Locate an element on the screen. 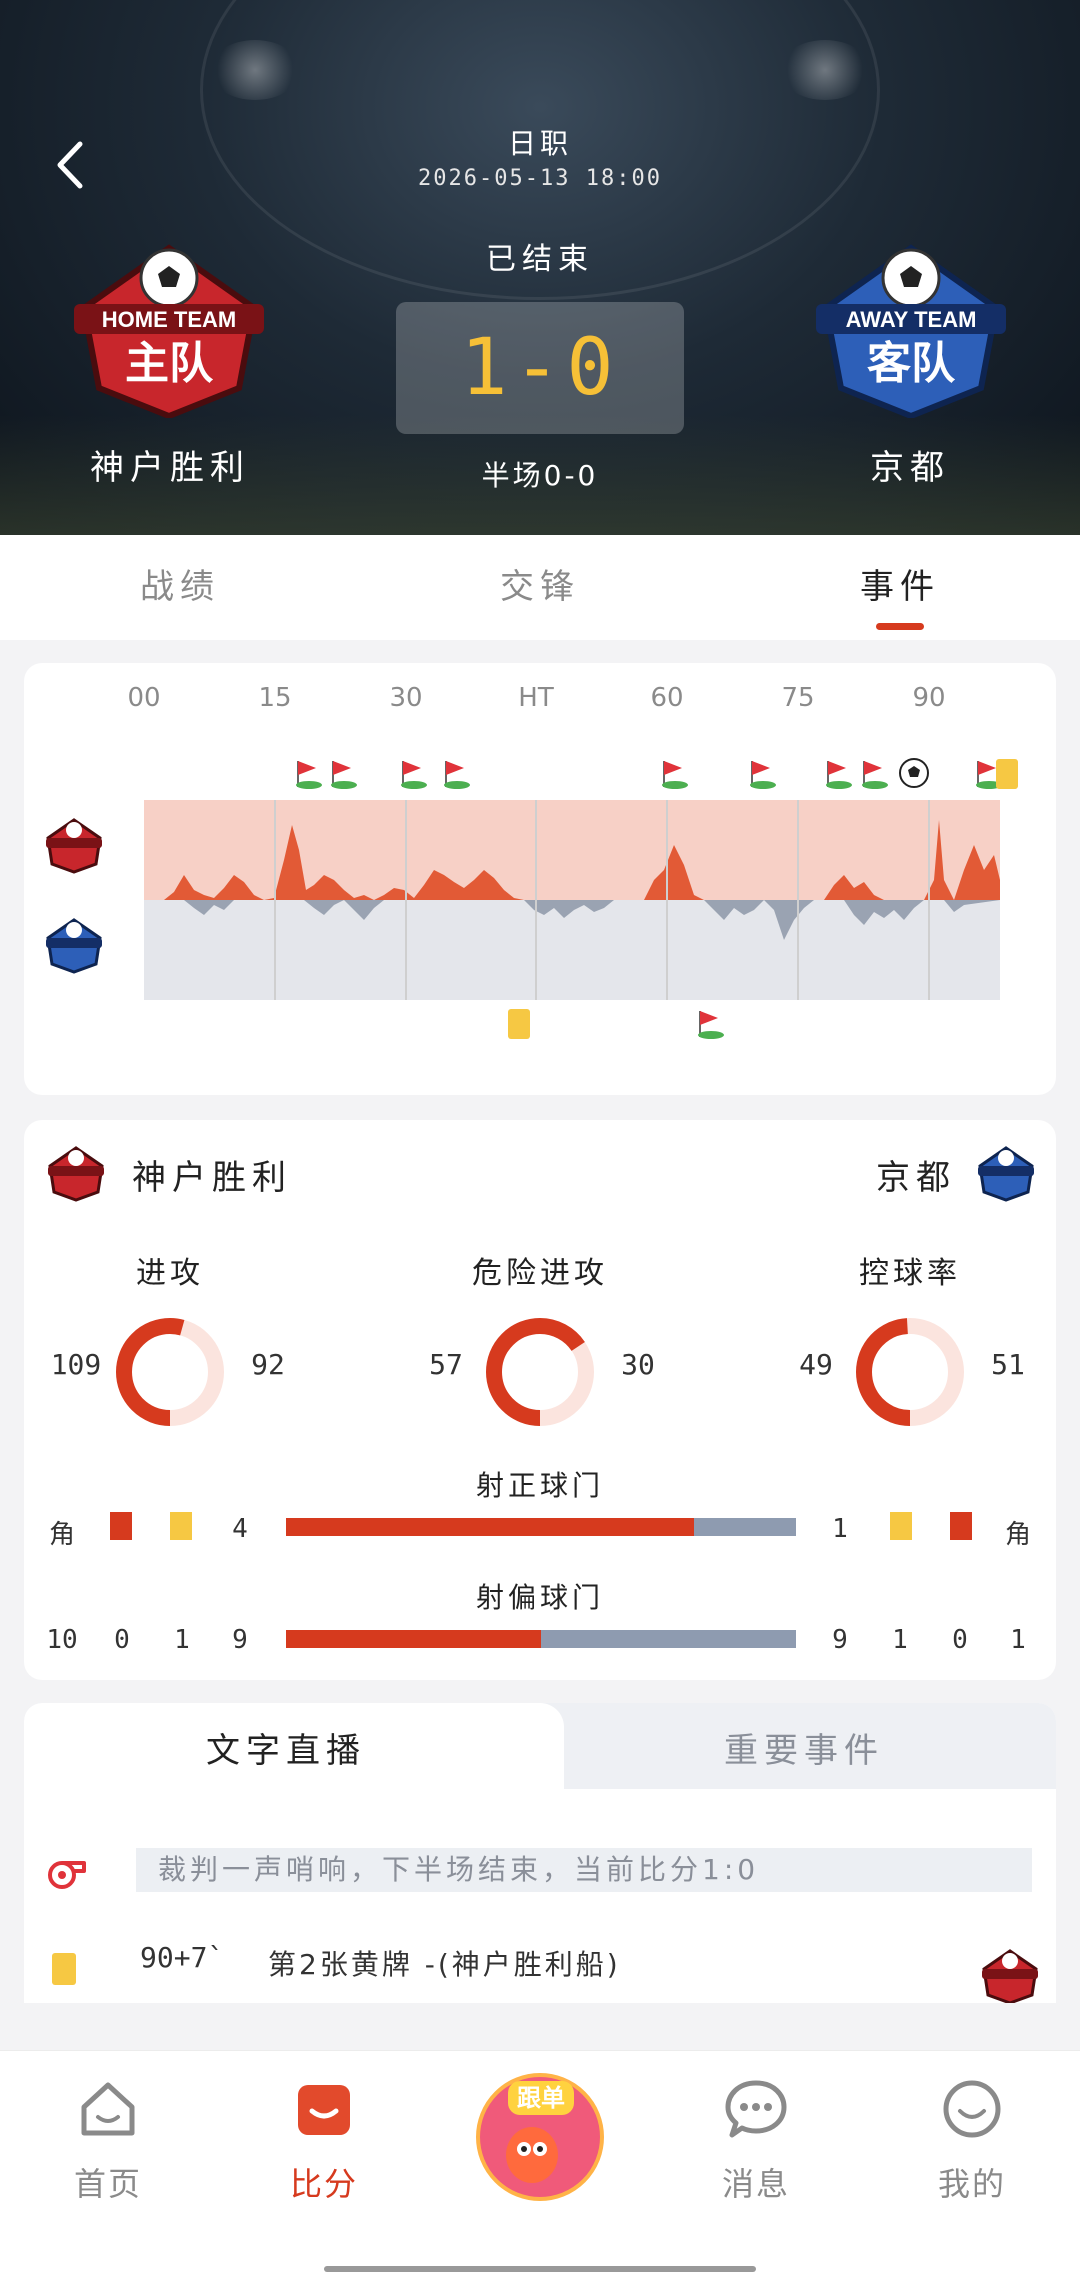 Image resolution: width=1080 pixels, height=2276 pixels. timeline-tick: 00 is located at coordinates (144, 698).